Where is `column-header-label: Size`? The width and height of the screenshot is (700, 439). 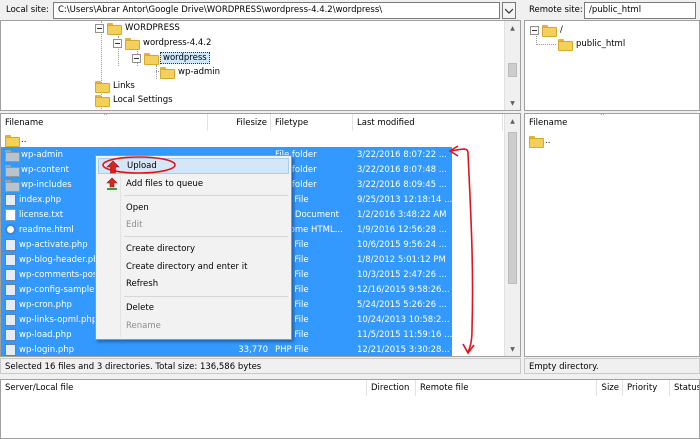
column-header-label: Size is located at coordinates (610, 388).